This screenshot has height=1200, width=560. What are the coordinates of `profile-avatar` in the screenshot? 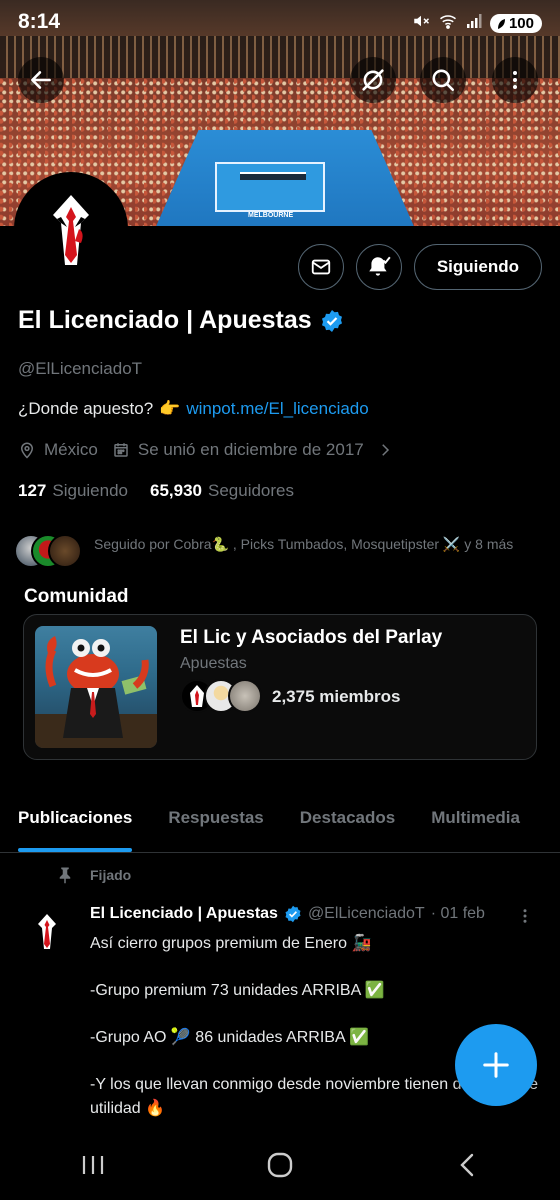 It's located at (71, 229).